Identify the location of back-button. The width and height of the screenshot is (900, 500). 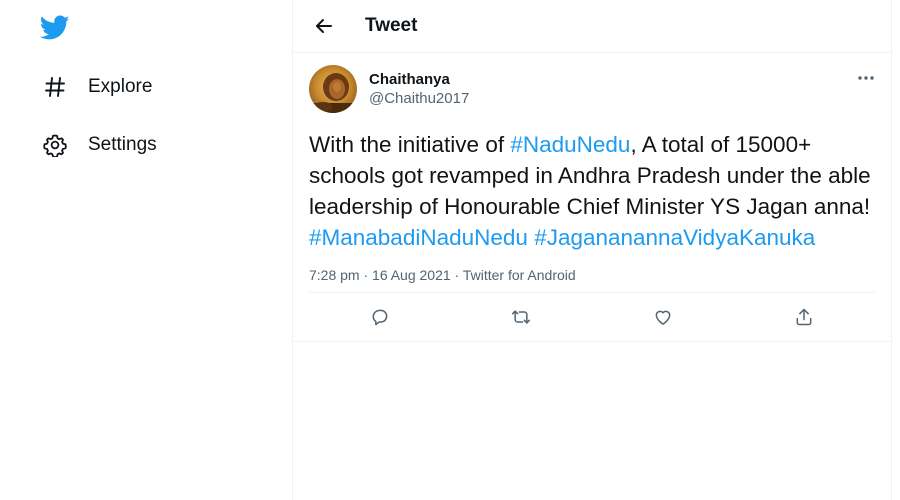
(324, 26).